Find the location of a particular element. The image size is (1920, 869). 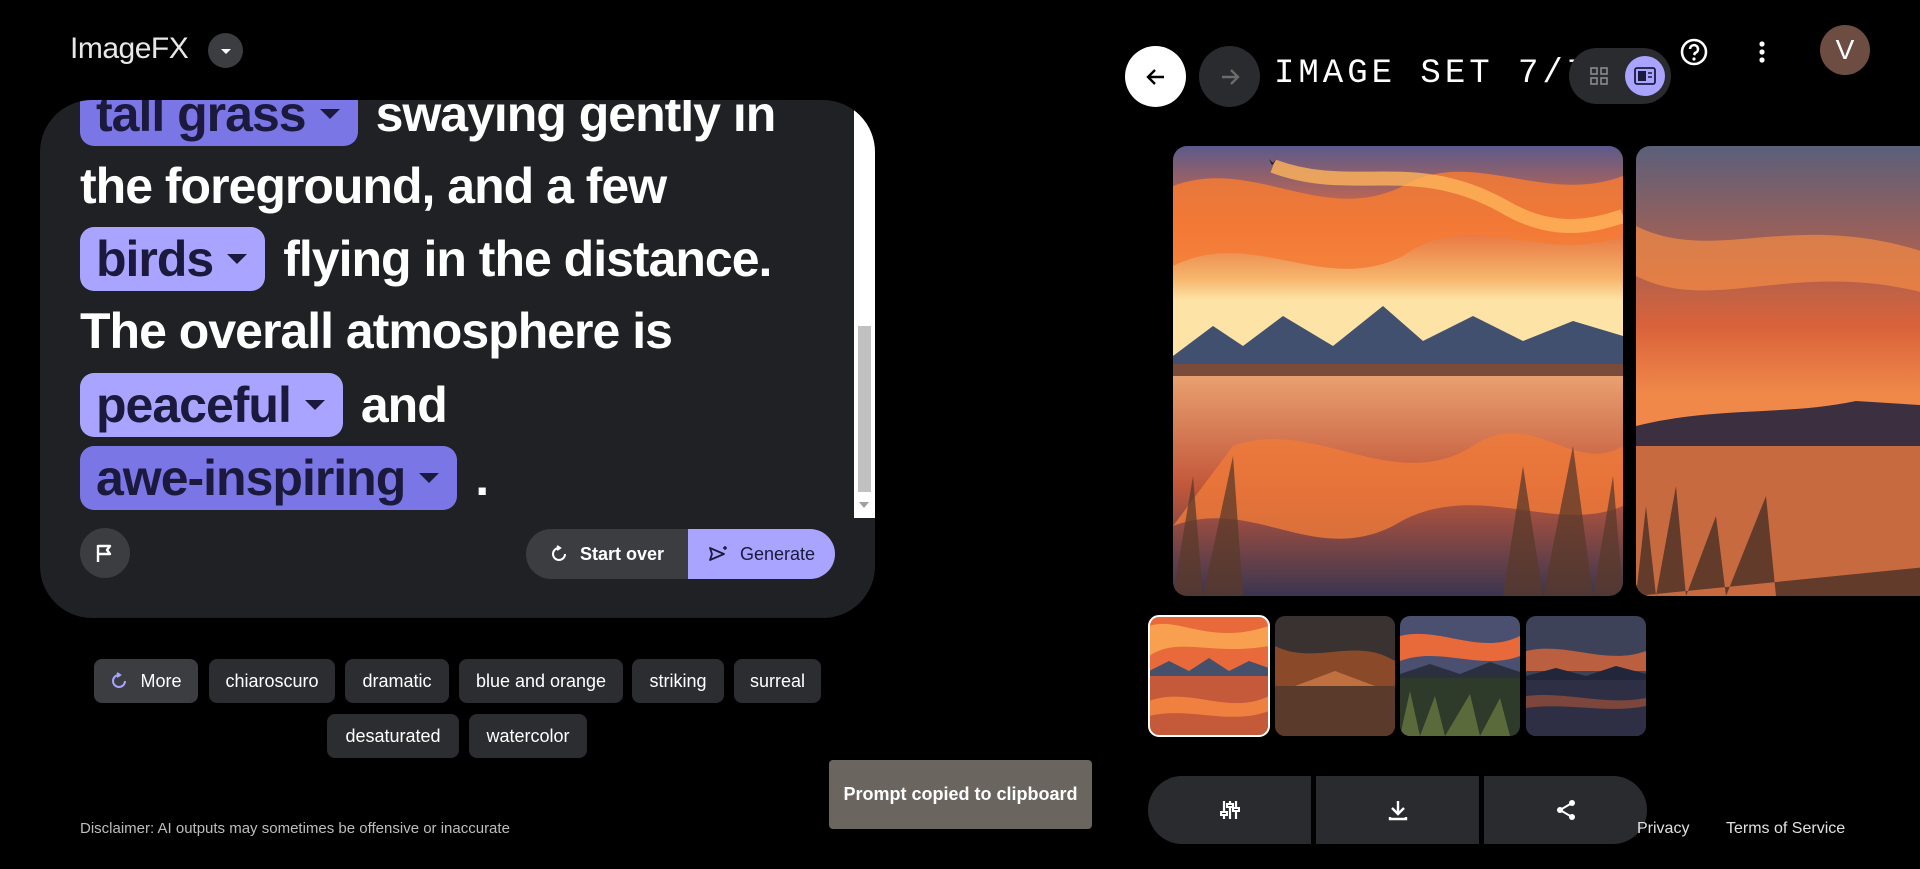

more-vert-icon is located at coordinates (1762, 52).